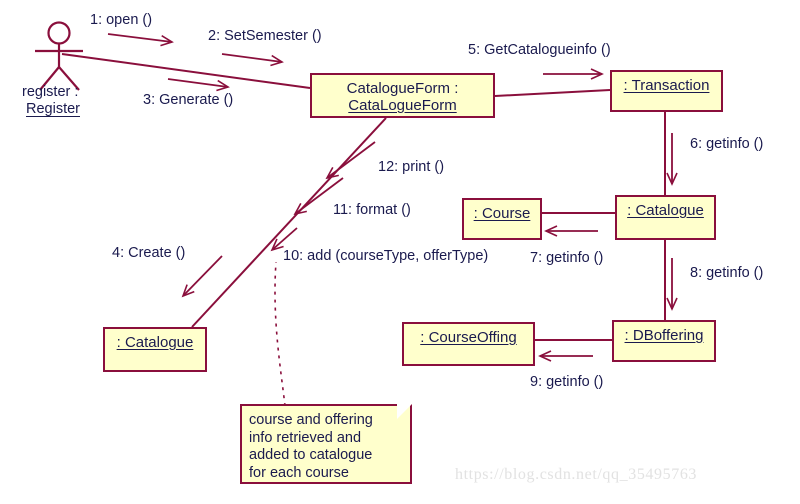  Describe the element at coordinates (404, 411) in the screenshot. I see `note-fold-corner` at that location.